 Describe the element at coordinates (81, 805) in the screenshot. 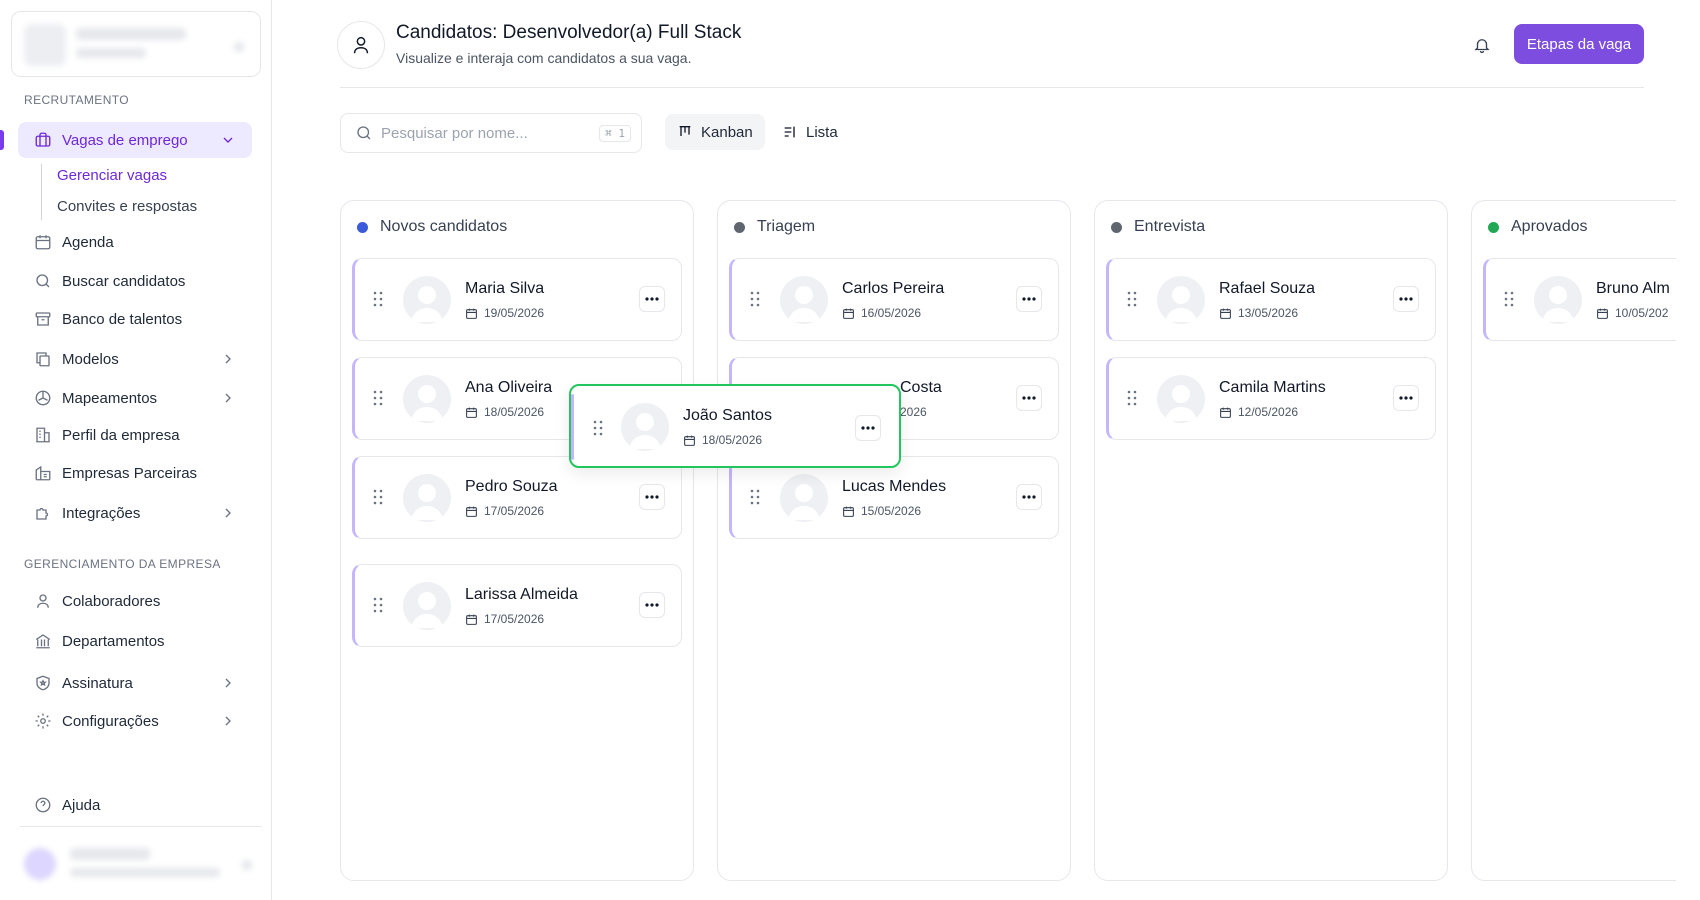

I see `sidebar-item-label: Ajuda` at that location.